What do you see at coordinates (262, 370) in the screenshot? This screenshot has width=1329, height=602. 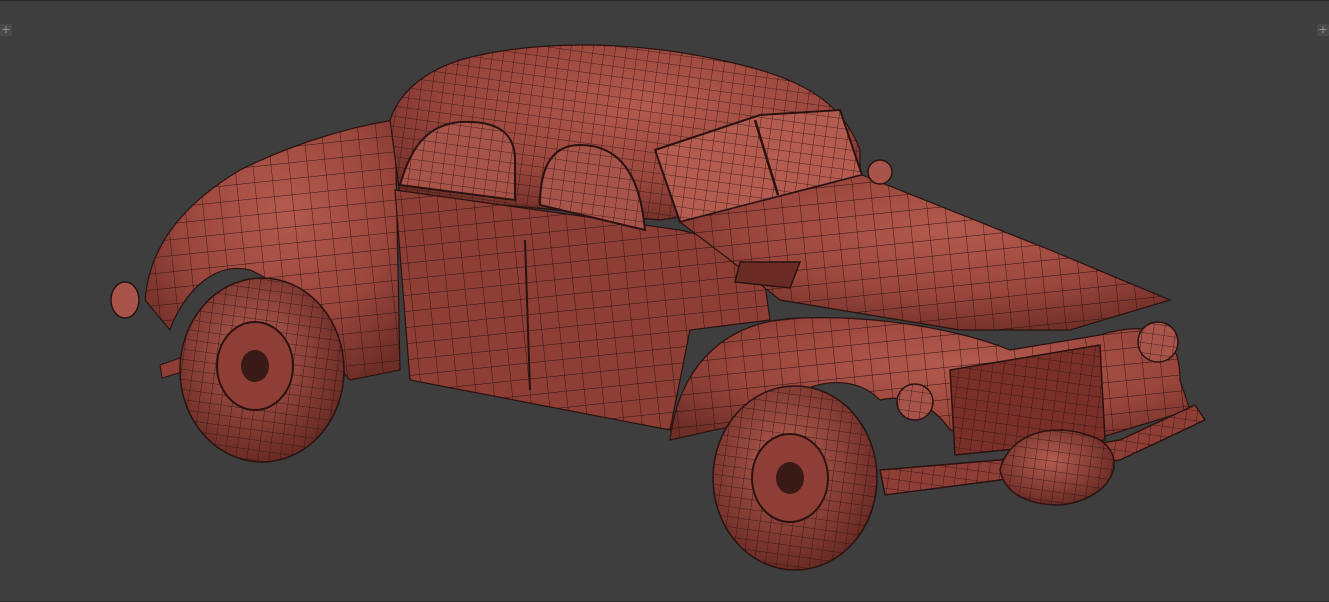 I see `rear-wheel` at bounding box center [262, 370].